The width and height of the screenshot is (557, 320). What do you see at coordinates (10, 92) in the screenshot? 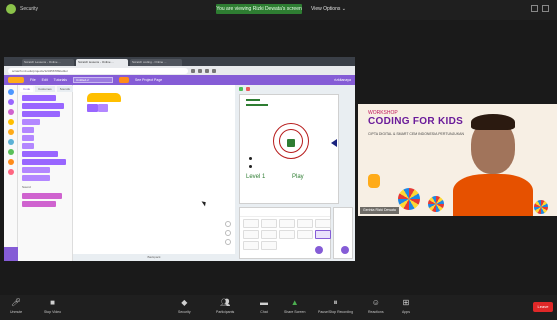
I see `category-motion` at bounding box center [10, 92].